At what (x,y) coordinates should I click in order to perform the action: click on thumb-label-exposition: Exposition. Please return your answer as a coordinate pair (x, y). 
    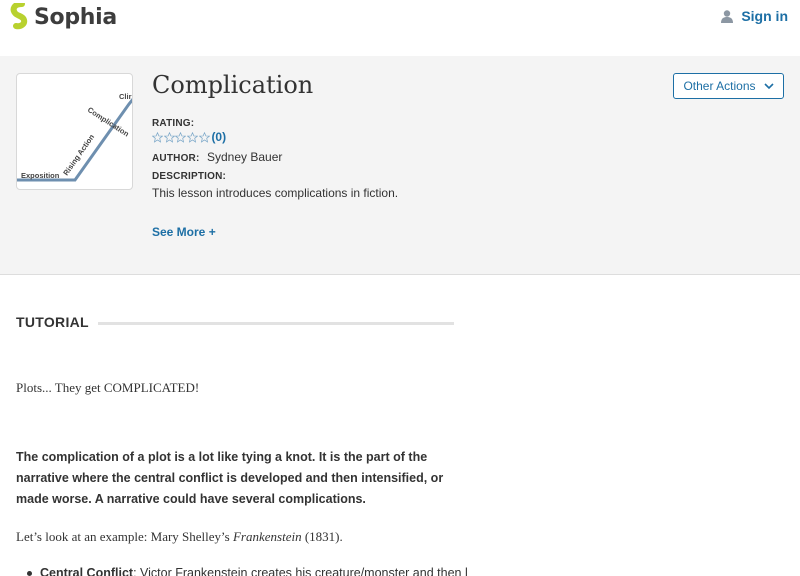
    Looking at the image, I should click on (40, 175).